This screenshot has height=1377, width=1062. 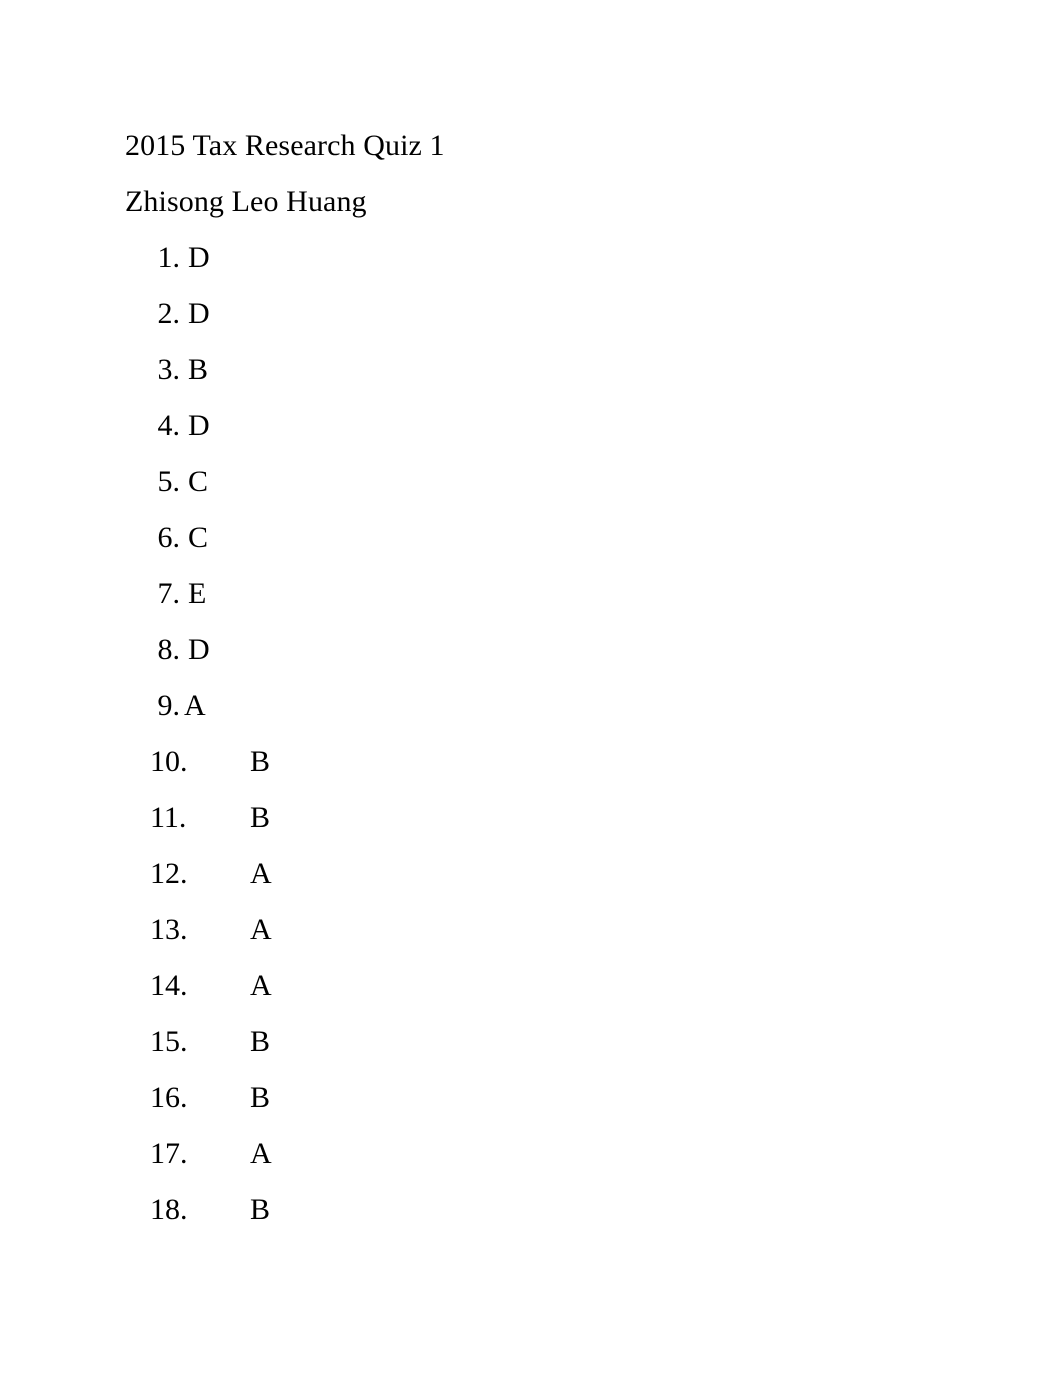 I want to click on list-item: 9. A, so click(x=535, y=706).